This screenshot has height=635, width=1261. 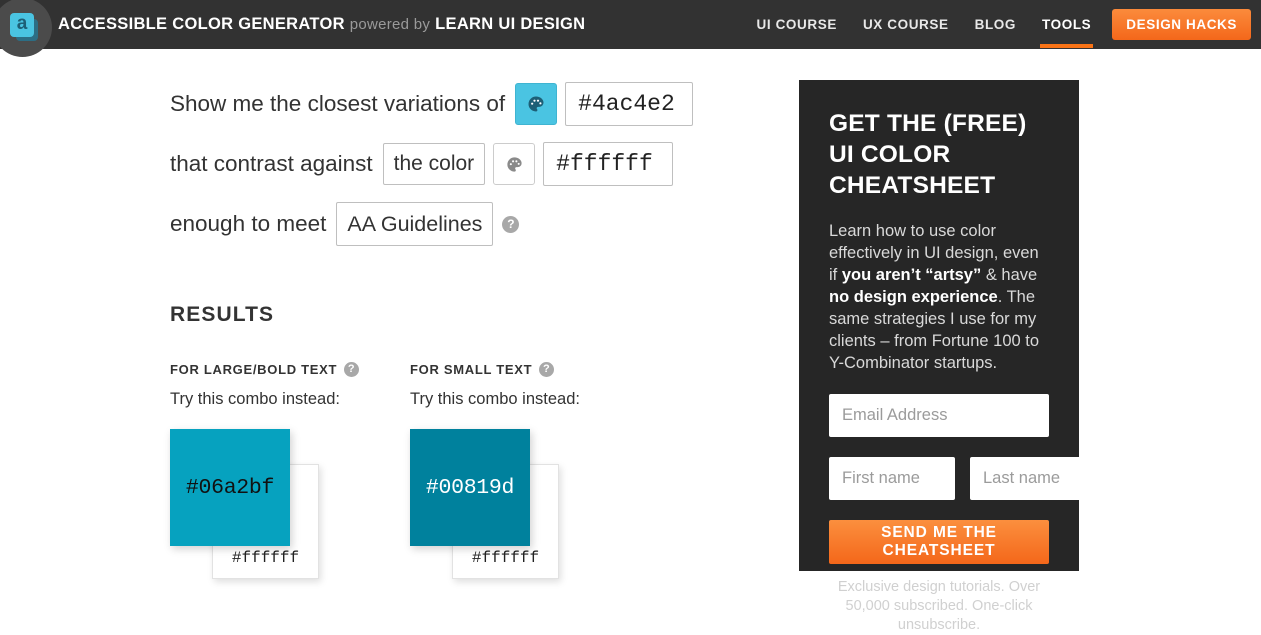 What do you see at coordinates (470, 487) in the screenshot?
I see `combo-foreground-swatch: #00819d` at bounding box center [470, 487].